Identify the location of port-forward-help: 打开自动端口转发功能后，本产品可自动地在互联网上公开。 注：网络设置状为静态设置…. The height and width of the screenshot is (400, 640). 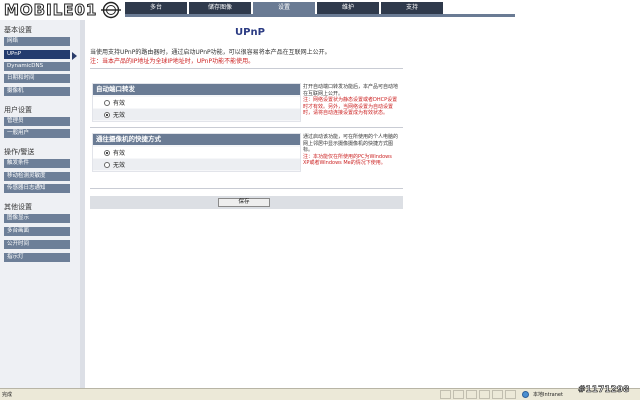
(351, 100).